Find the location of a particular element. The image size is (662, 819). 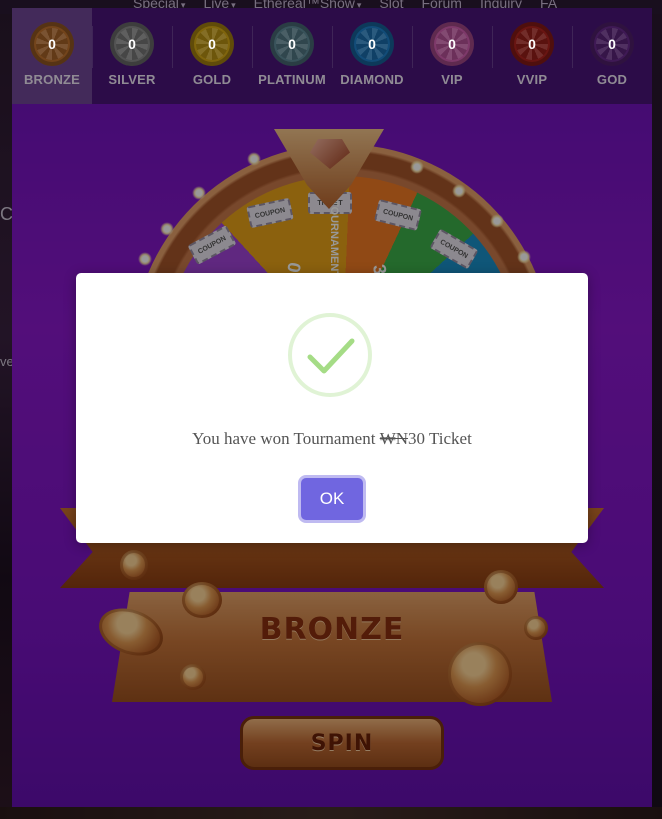

message-text: 30 Ticket is located at coordinates (440, 438).